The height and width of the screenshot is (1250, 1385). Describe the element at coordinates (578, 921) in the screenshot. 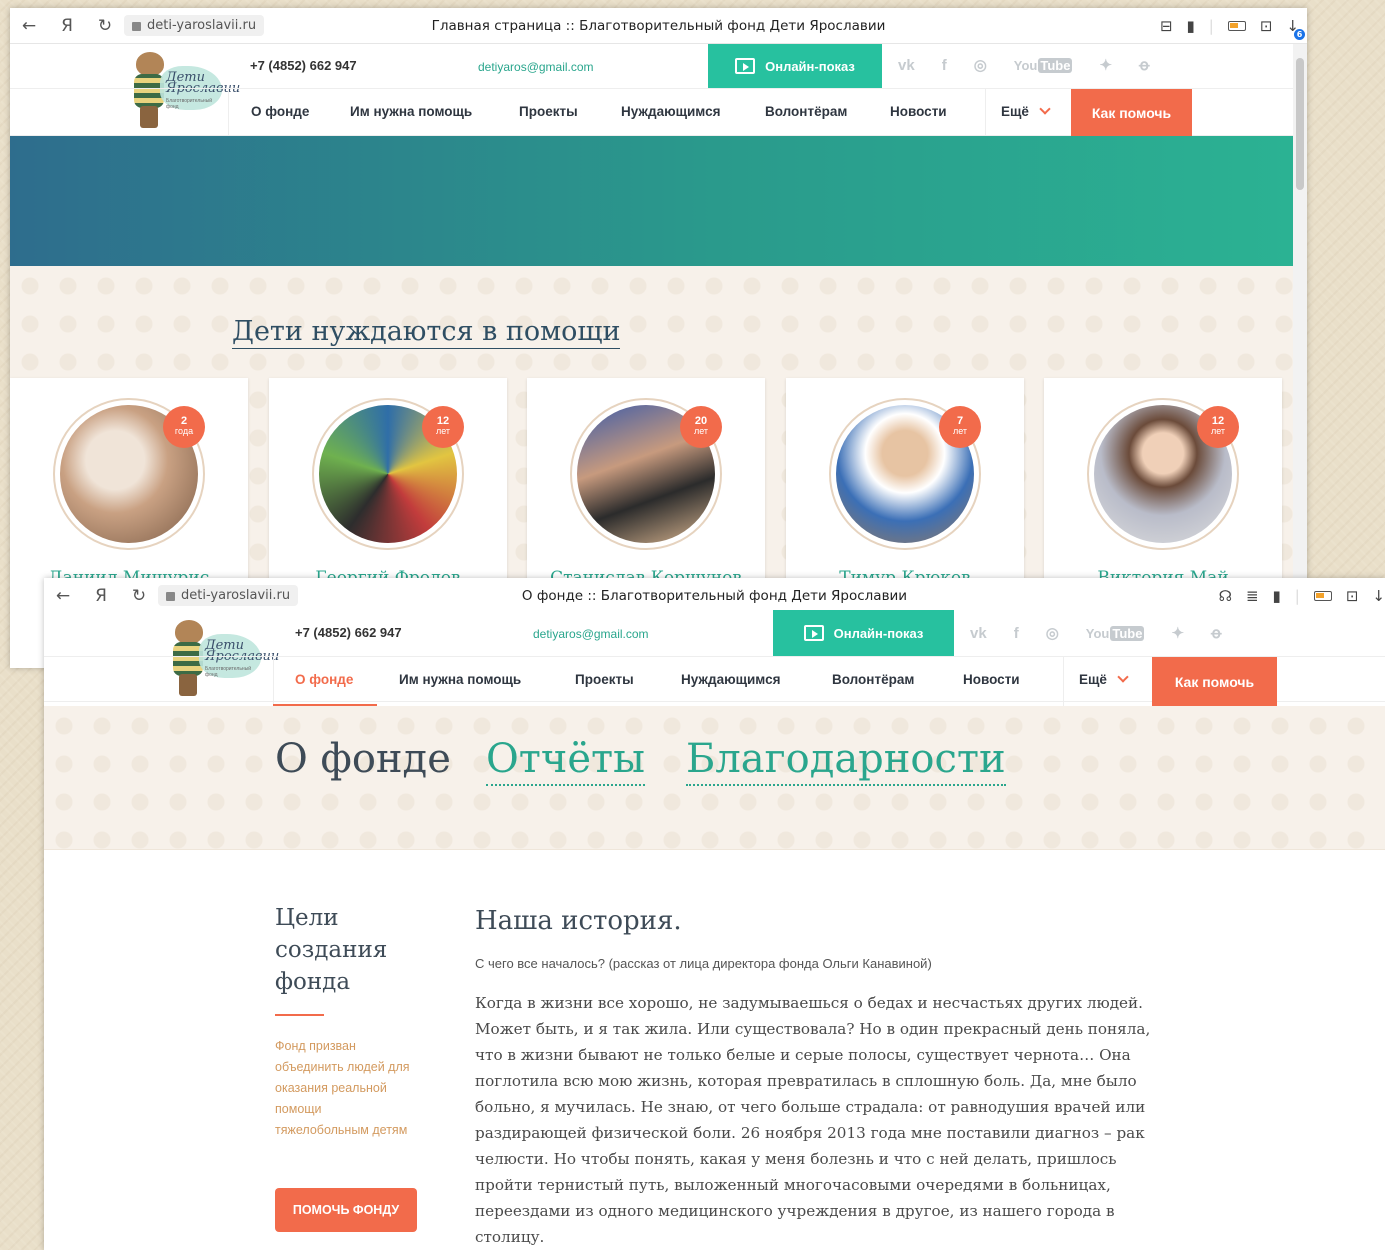

I see `article-title: Наша история.` at that location.